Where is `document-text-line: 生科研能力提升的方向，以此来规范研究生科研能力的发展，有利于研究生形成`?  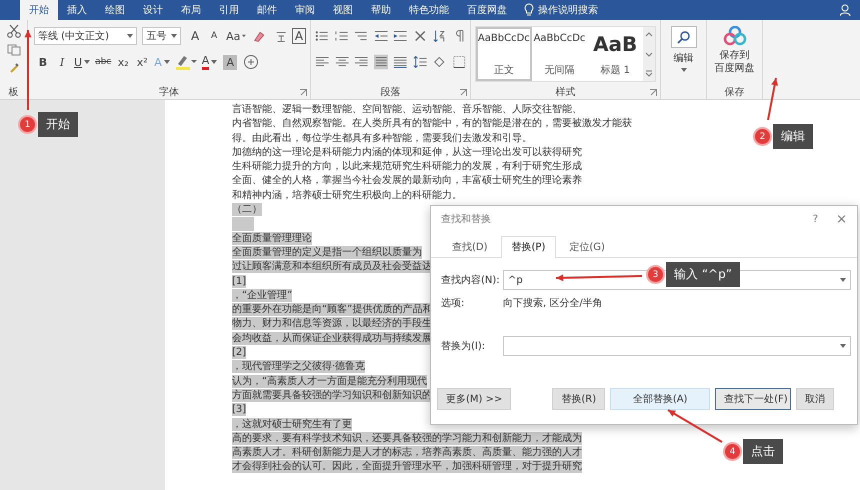
document-text-line: 生科研能力提升的方向，以此来规范研究生科研能力的发展，有利于研究生形成 is located at coordinates (407, 167).